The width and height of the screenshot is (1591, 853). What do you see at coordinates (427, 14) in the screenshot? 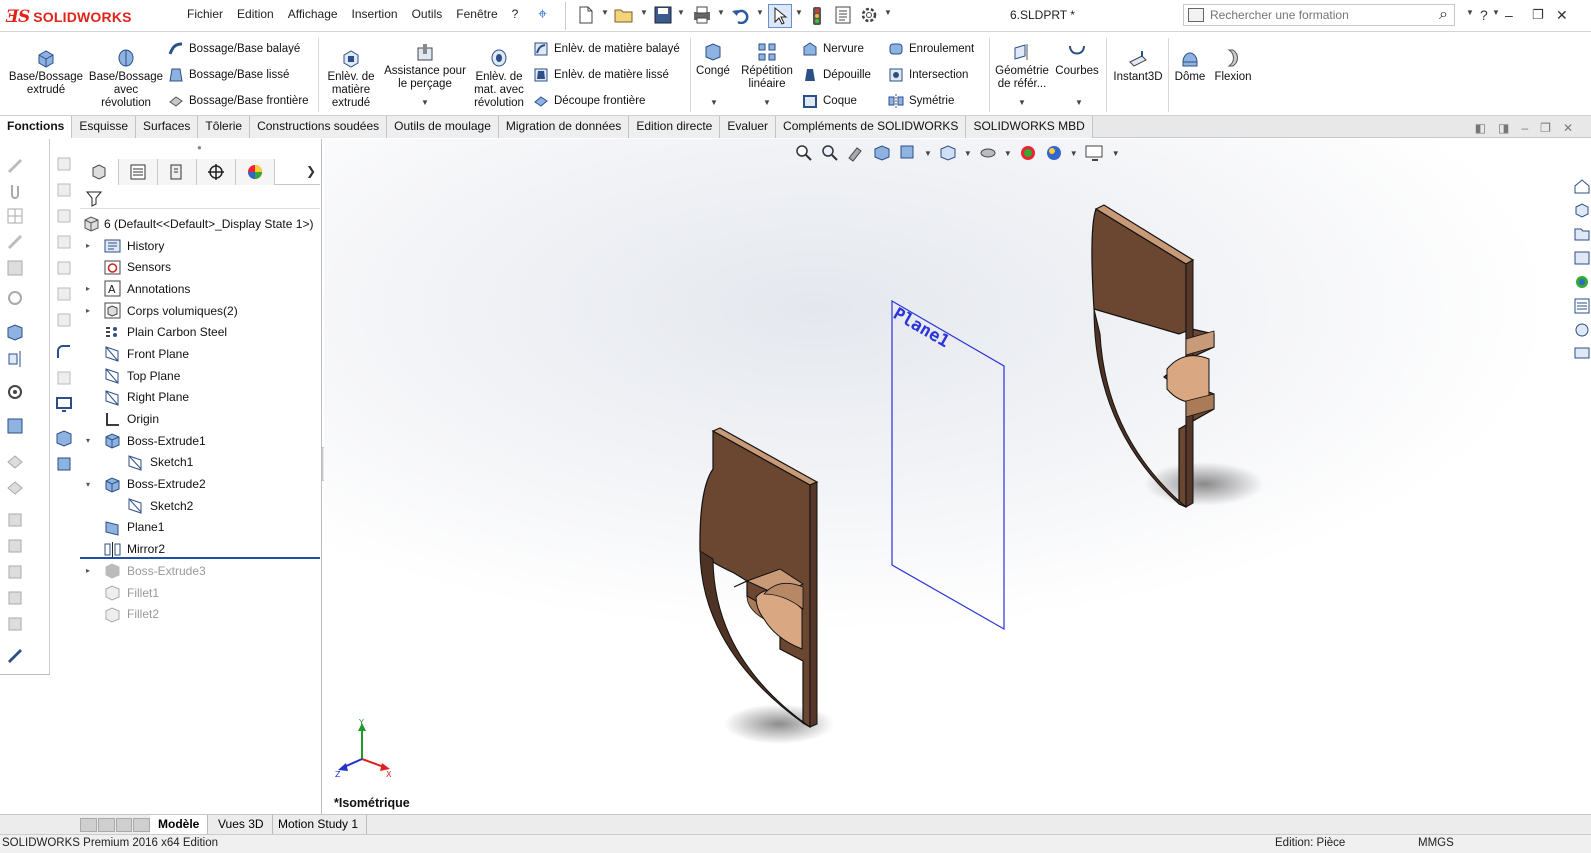
I see `menu-outils: Outils` at bounding box center [427, 14].